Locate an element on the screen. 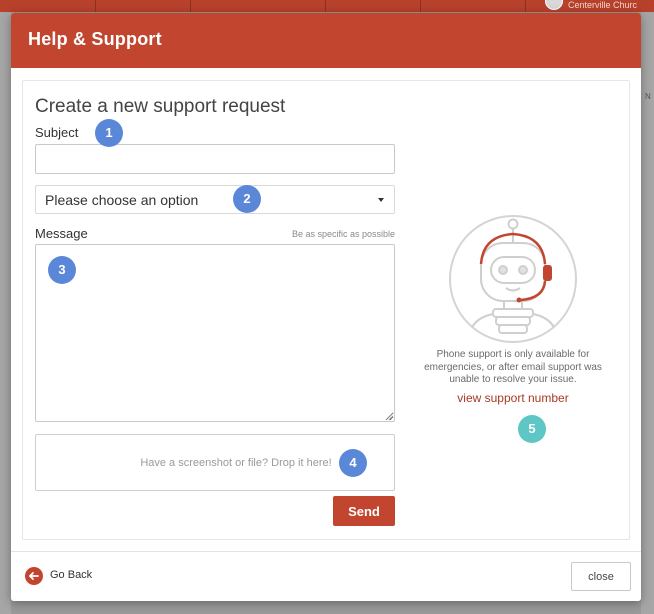  back-circle is located at coordinates (34, 576).